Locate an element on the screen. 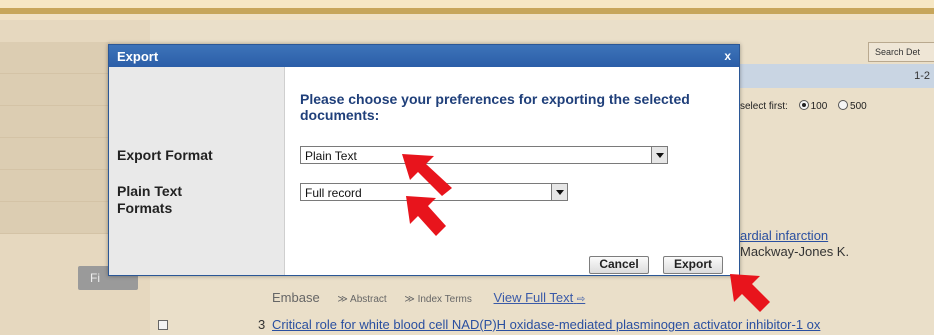 The height and width of the screenshot is (335, 934). left-navigation is located at coordinates (55, 138).